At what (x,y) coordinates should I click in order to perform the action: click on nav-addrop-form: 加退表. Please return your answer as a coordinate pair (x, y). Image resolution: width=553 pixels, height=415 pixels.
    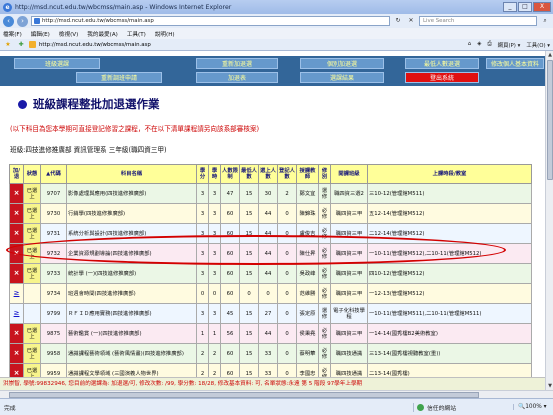
    Looking at the image, I should click on (237, 77).